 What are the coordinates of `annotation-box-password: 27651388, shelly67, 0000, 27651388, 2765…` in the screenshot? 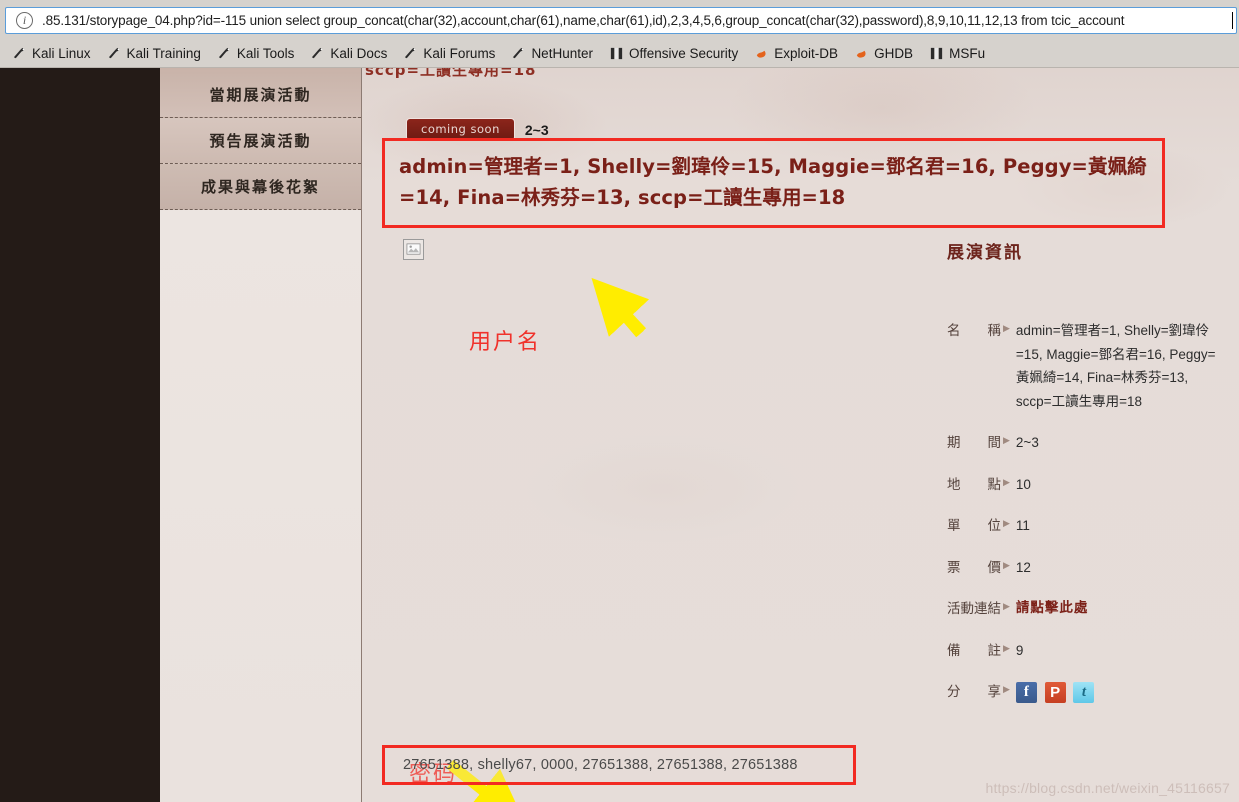 It's located at (619, 765).